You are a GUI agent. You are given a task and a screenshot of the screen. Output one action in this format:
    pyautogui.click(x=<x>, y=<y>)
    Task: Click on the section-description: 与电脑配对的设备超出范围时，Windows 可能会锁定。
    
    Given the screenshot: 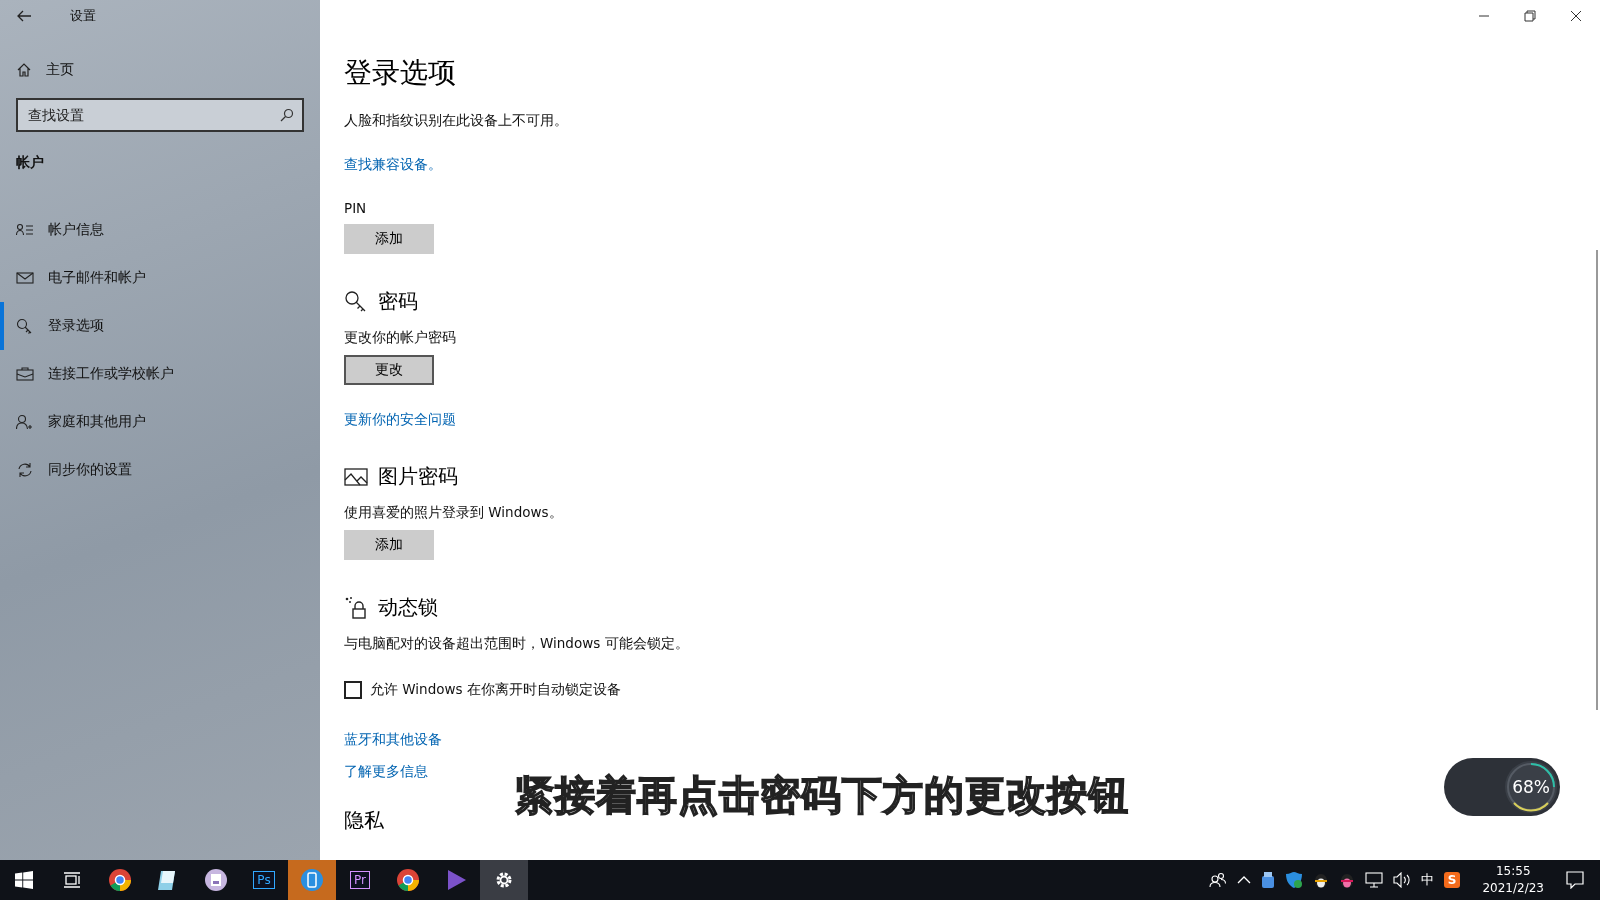 What is the action you would take?
    pyautogui.click(x=517, y=644)
    